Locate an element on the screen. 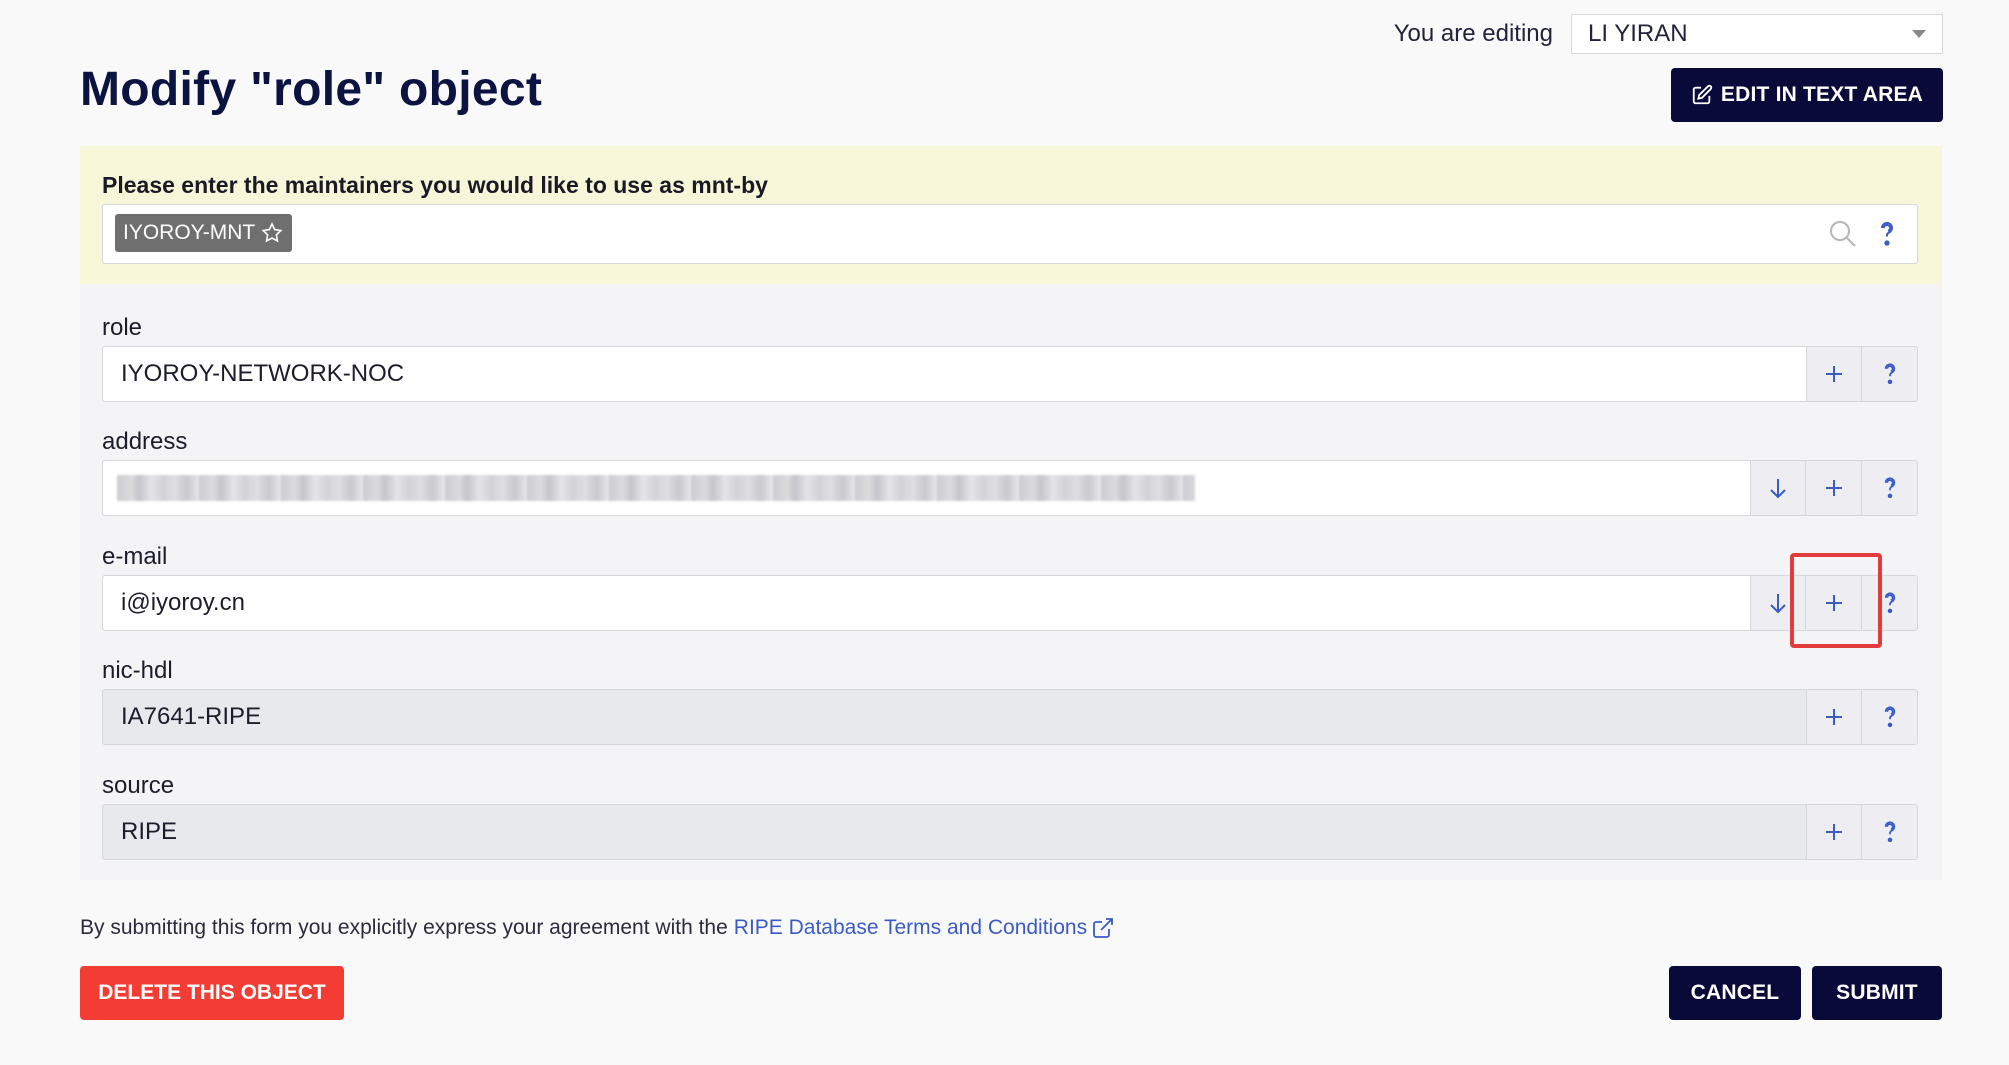  editing-user-value: LI YIRAN is located at coordinates (1638, 33).